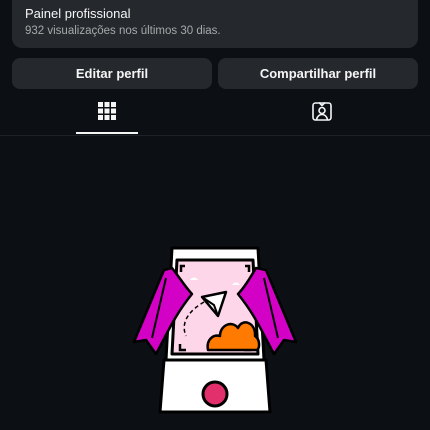 The width and height of the screenshot is (430, 430). I want to click on tab-tagged, so click(322, 113).